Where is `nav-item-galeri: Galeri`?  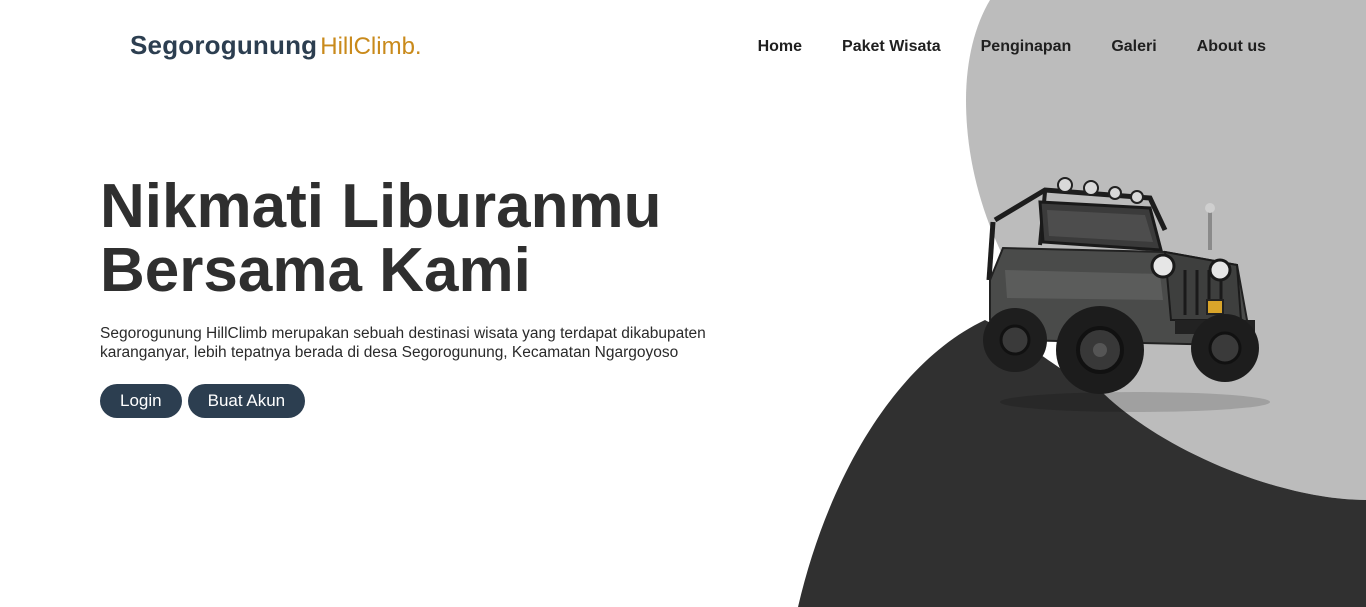 nav-item-galeri: Galeri is located at coordinates (1133, 47).